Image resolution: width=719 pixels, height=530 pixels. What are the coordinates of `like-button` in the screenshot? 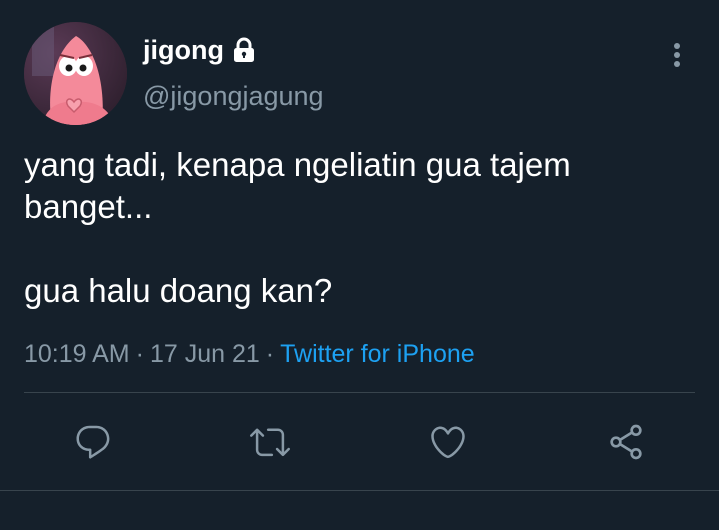 It's located at (448, 442).